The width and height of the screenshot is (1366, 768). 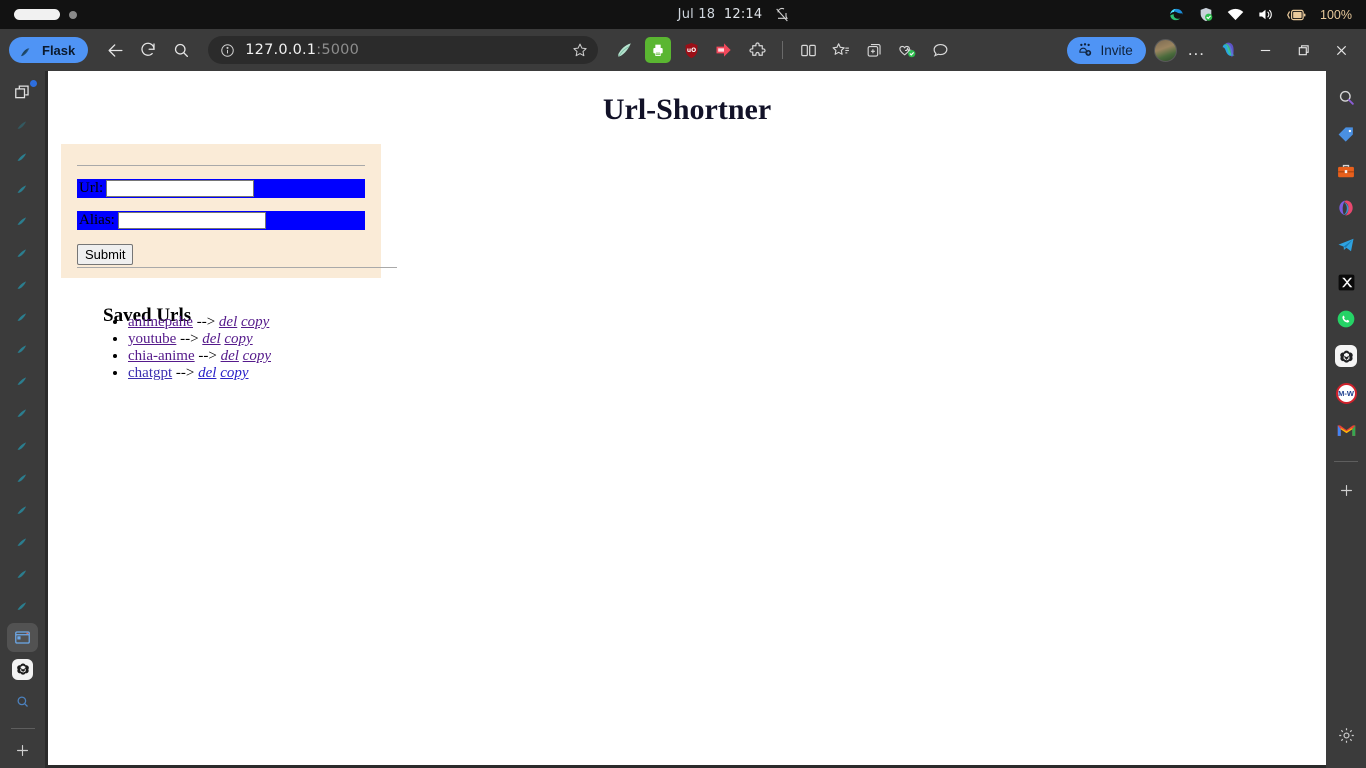 What do you see at coordinates (1206, 14) in the screenshot?
I see `shield-check-icon` at bounding box center [1206, 14].